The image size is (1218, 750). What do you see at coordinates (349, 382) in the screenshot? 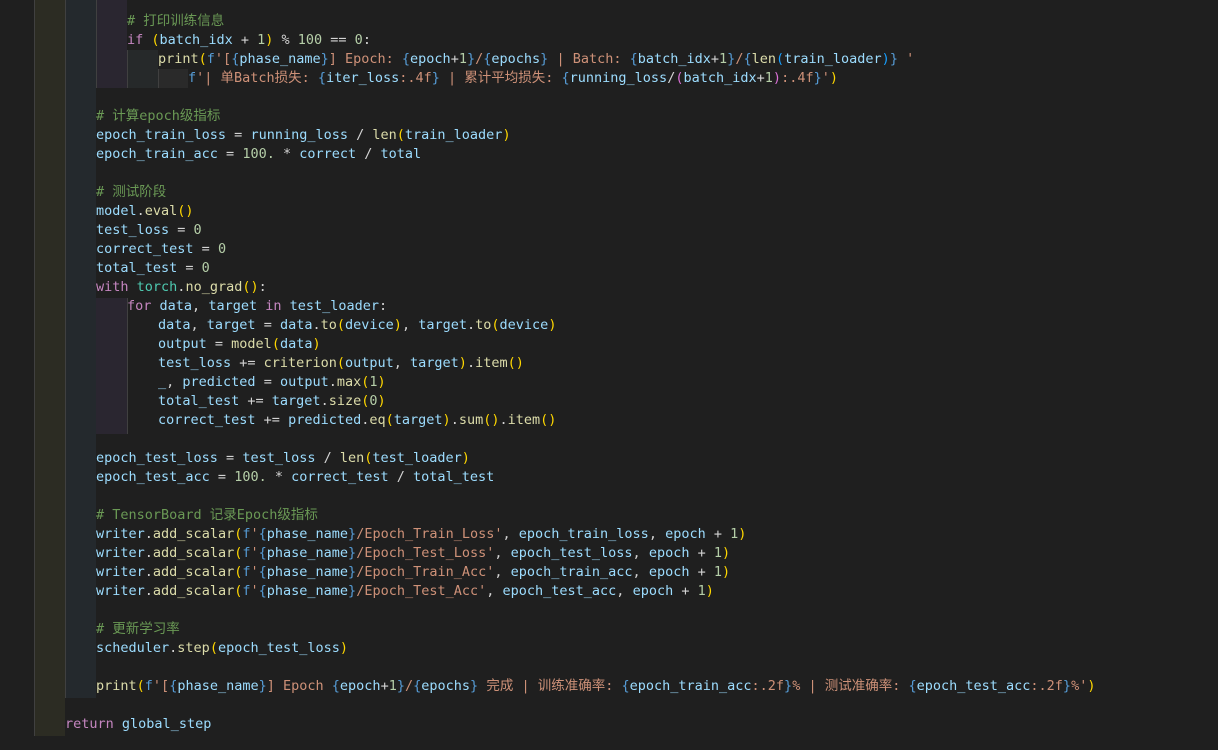
I see `function-name: max` at bounding box center [349, 382].